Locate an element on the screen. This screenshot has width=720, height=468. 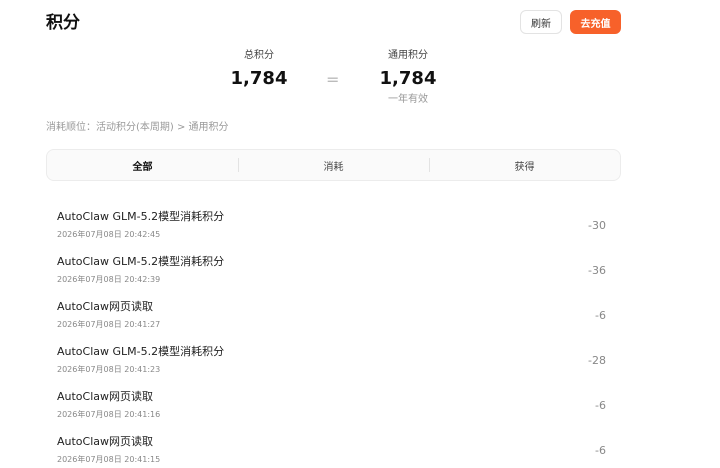
record-amount: -30 is located at coordinates (597, 225).